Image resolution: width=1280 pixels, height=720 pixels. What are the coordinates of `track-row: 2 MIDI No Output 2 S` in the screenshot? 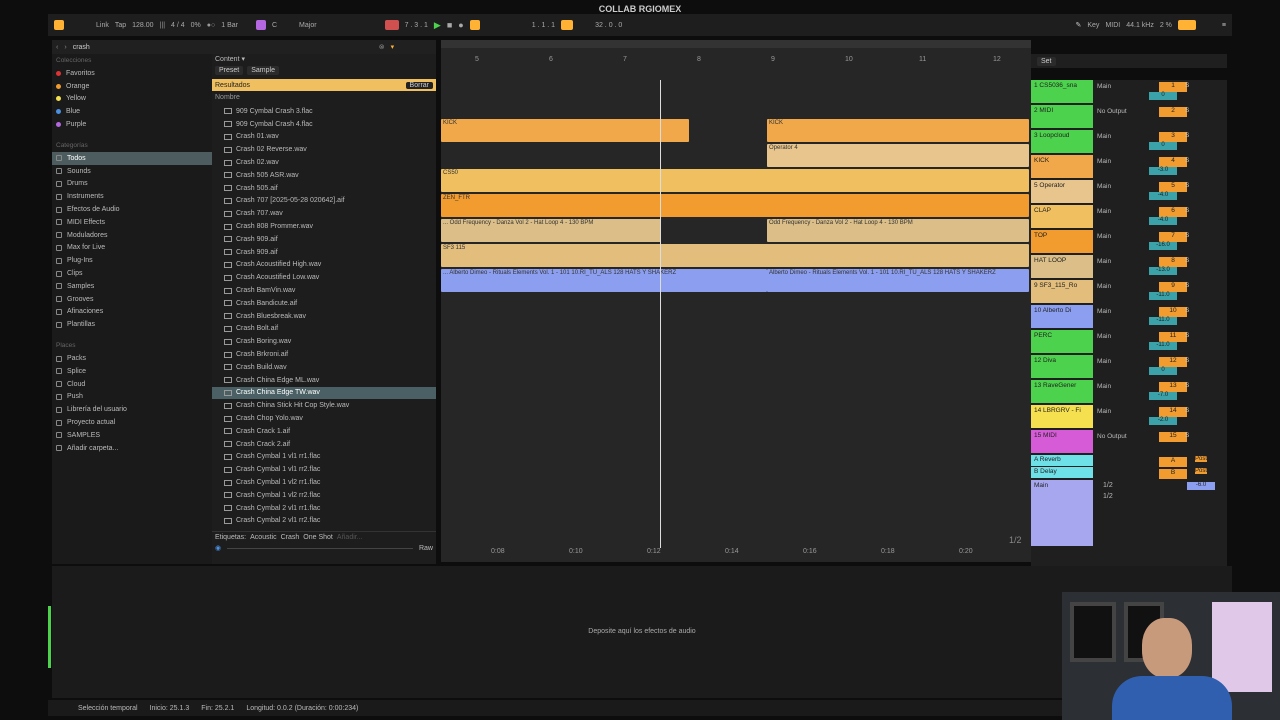 It's located at (1129, 117).